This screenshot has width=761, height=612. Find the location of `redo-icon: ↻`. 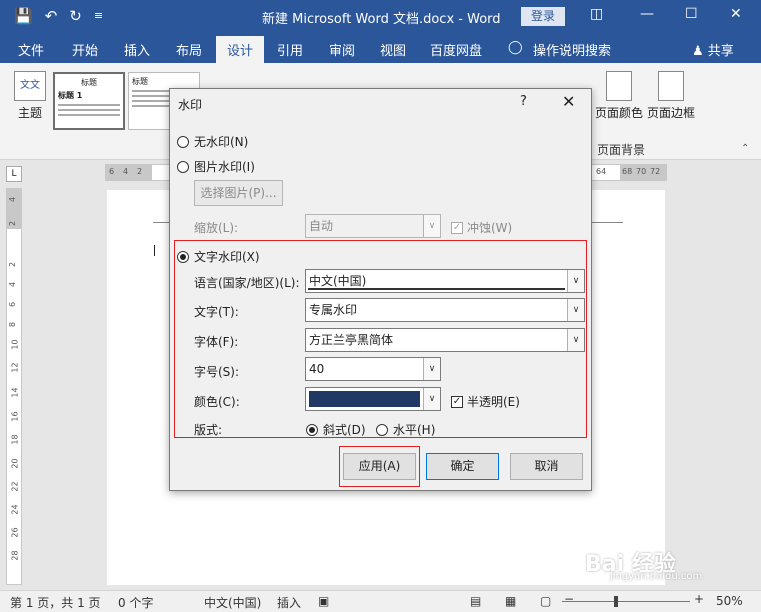

redo-icon: ↻ is located at coordinates (75, 16).